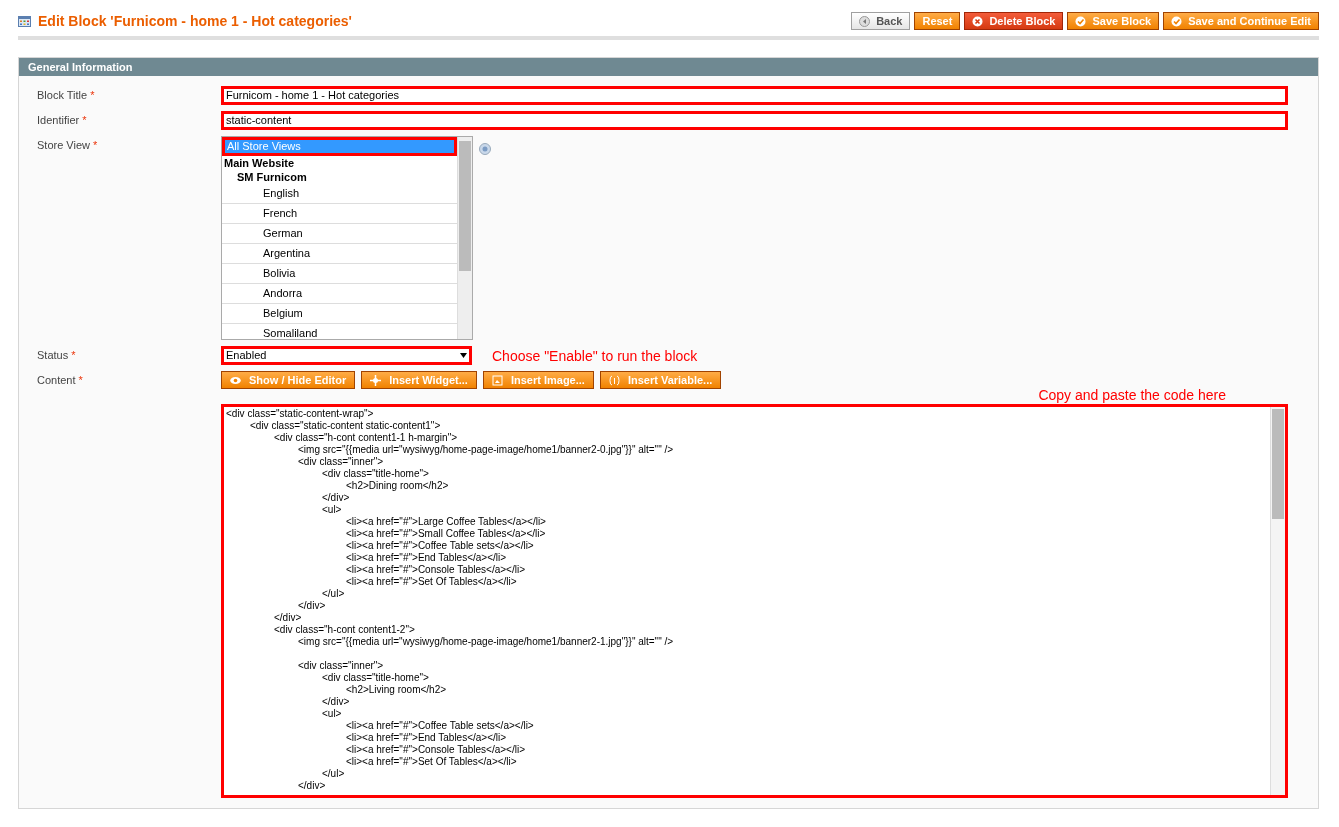  I want to click on page-title: Edit Block 'Furnicom - home 1 - Hot categories', so click(195, 21).